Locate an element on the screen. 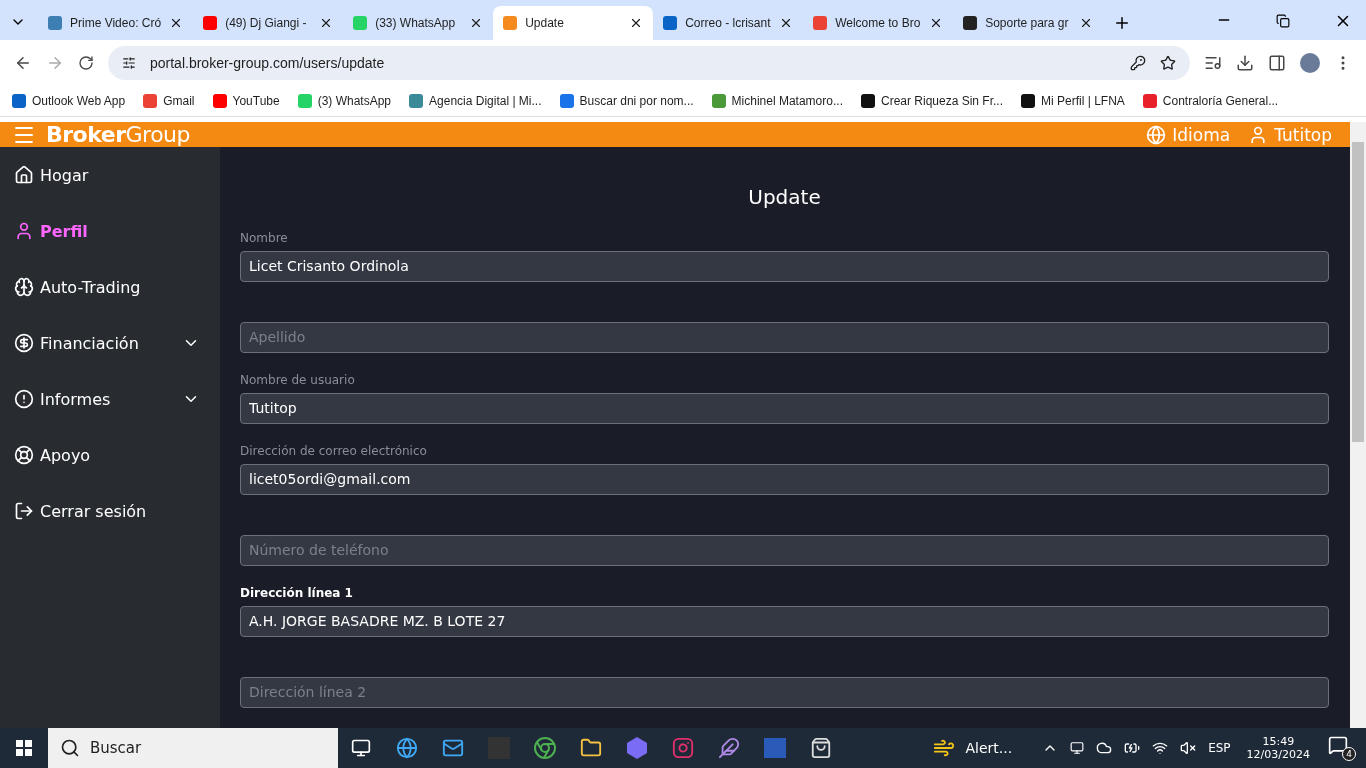  browser-tab: Welcome to Bro is located at coordinates (878, 23).